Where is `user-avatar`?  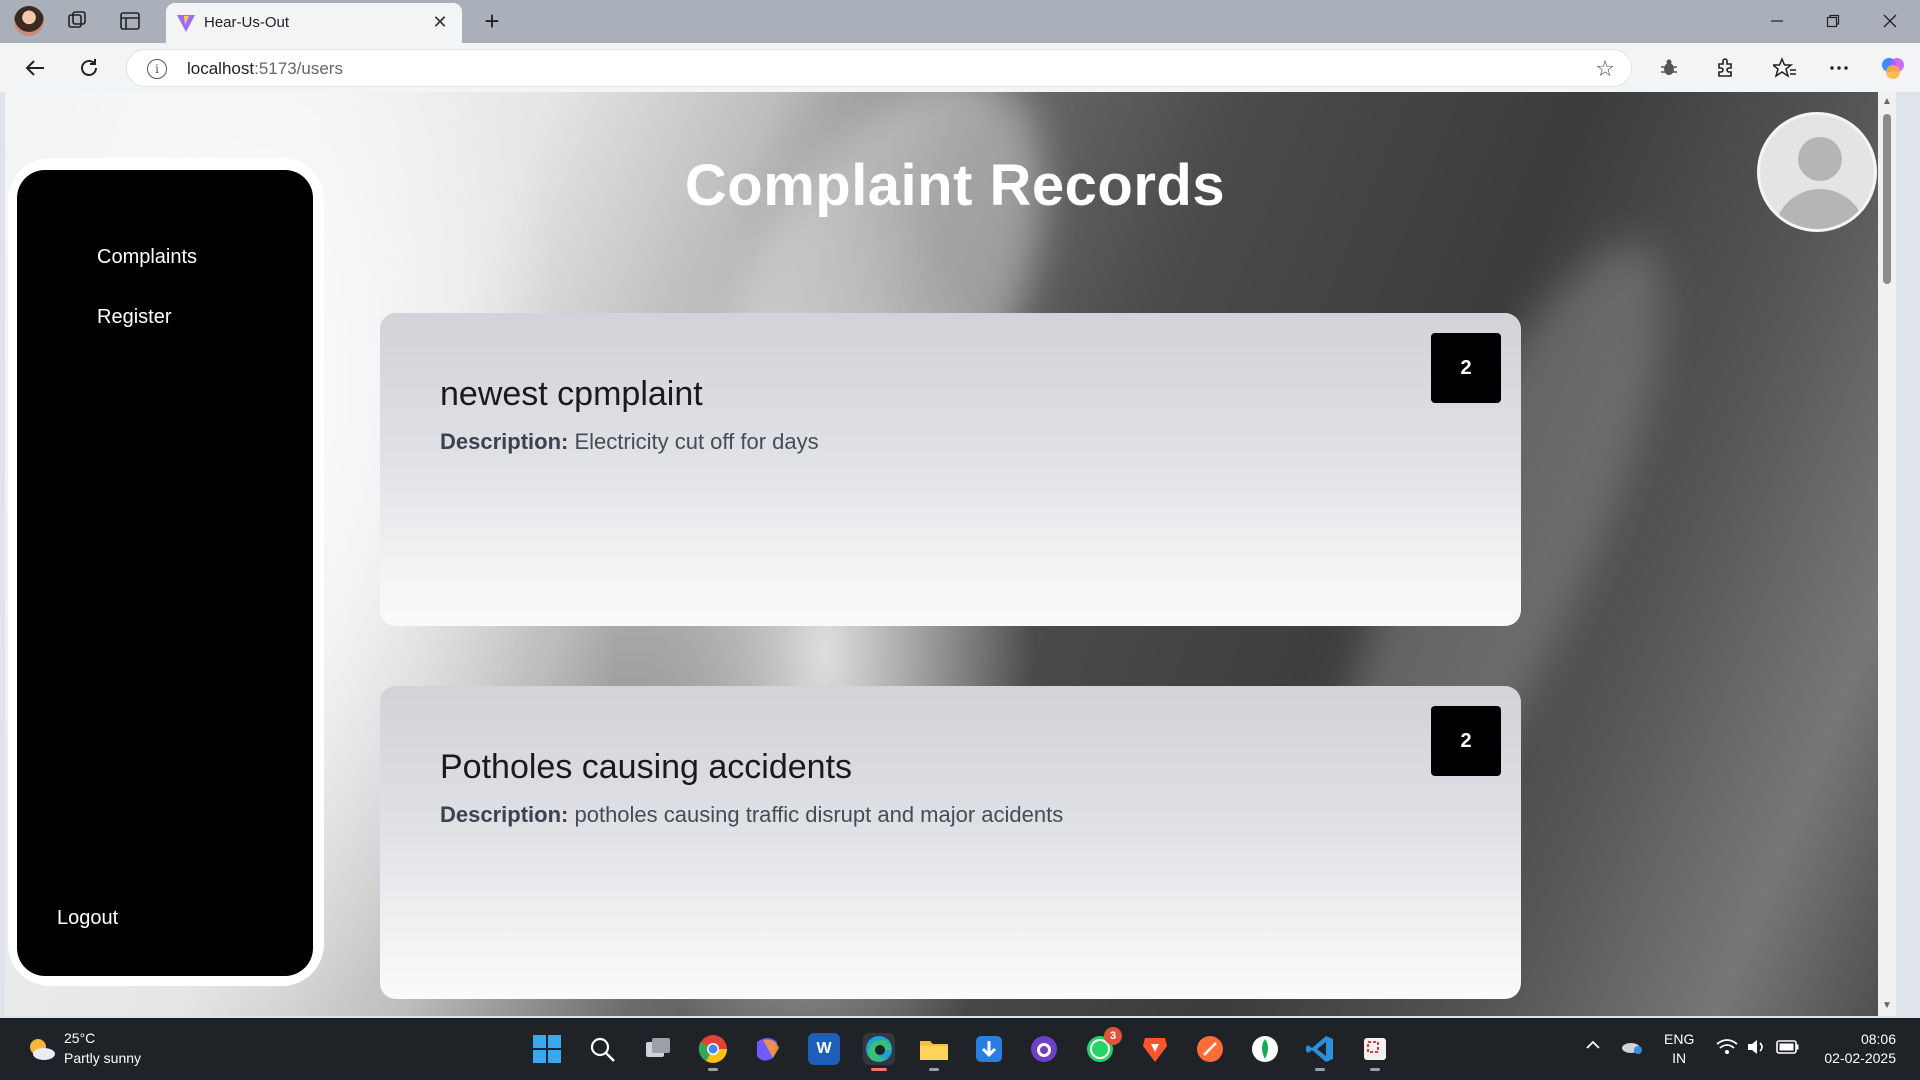
user-avatar is located at coordinates (1817, 172).